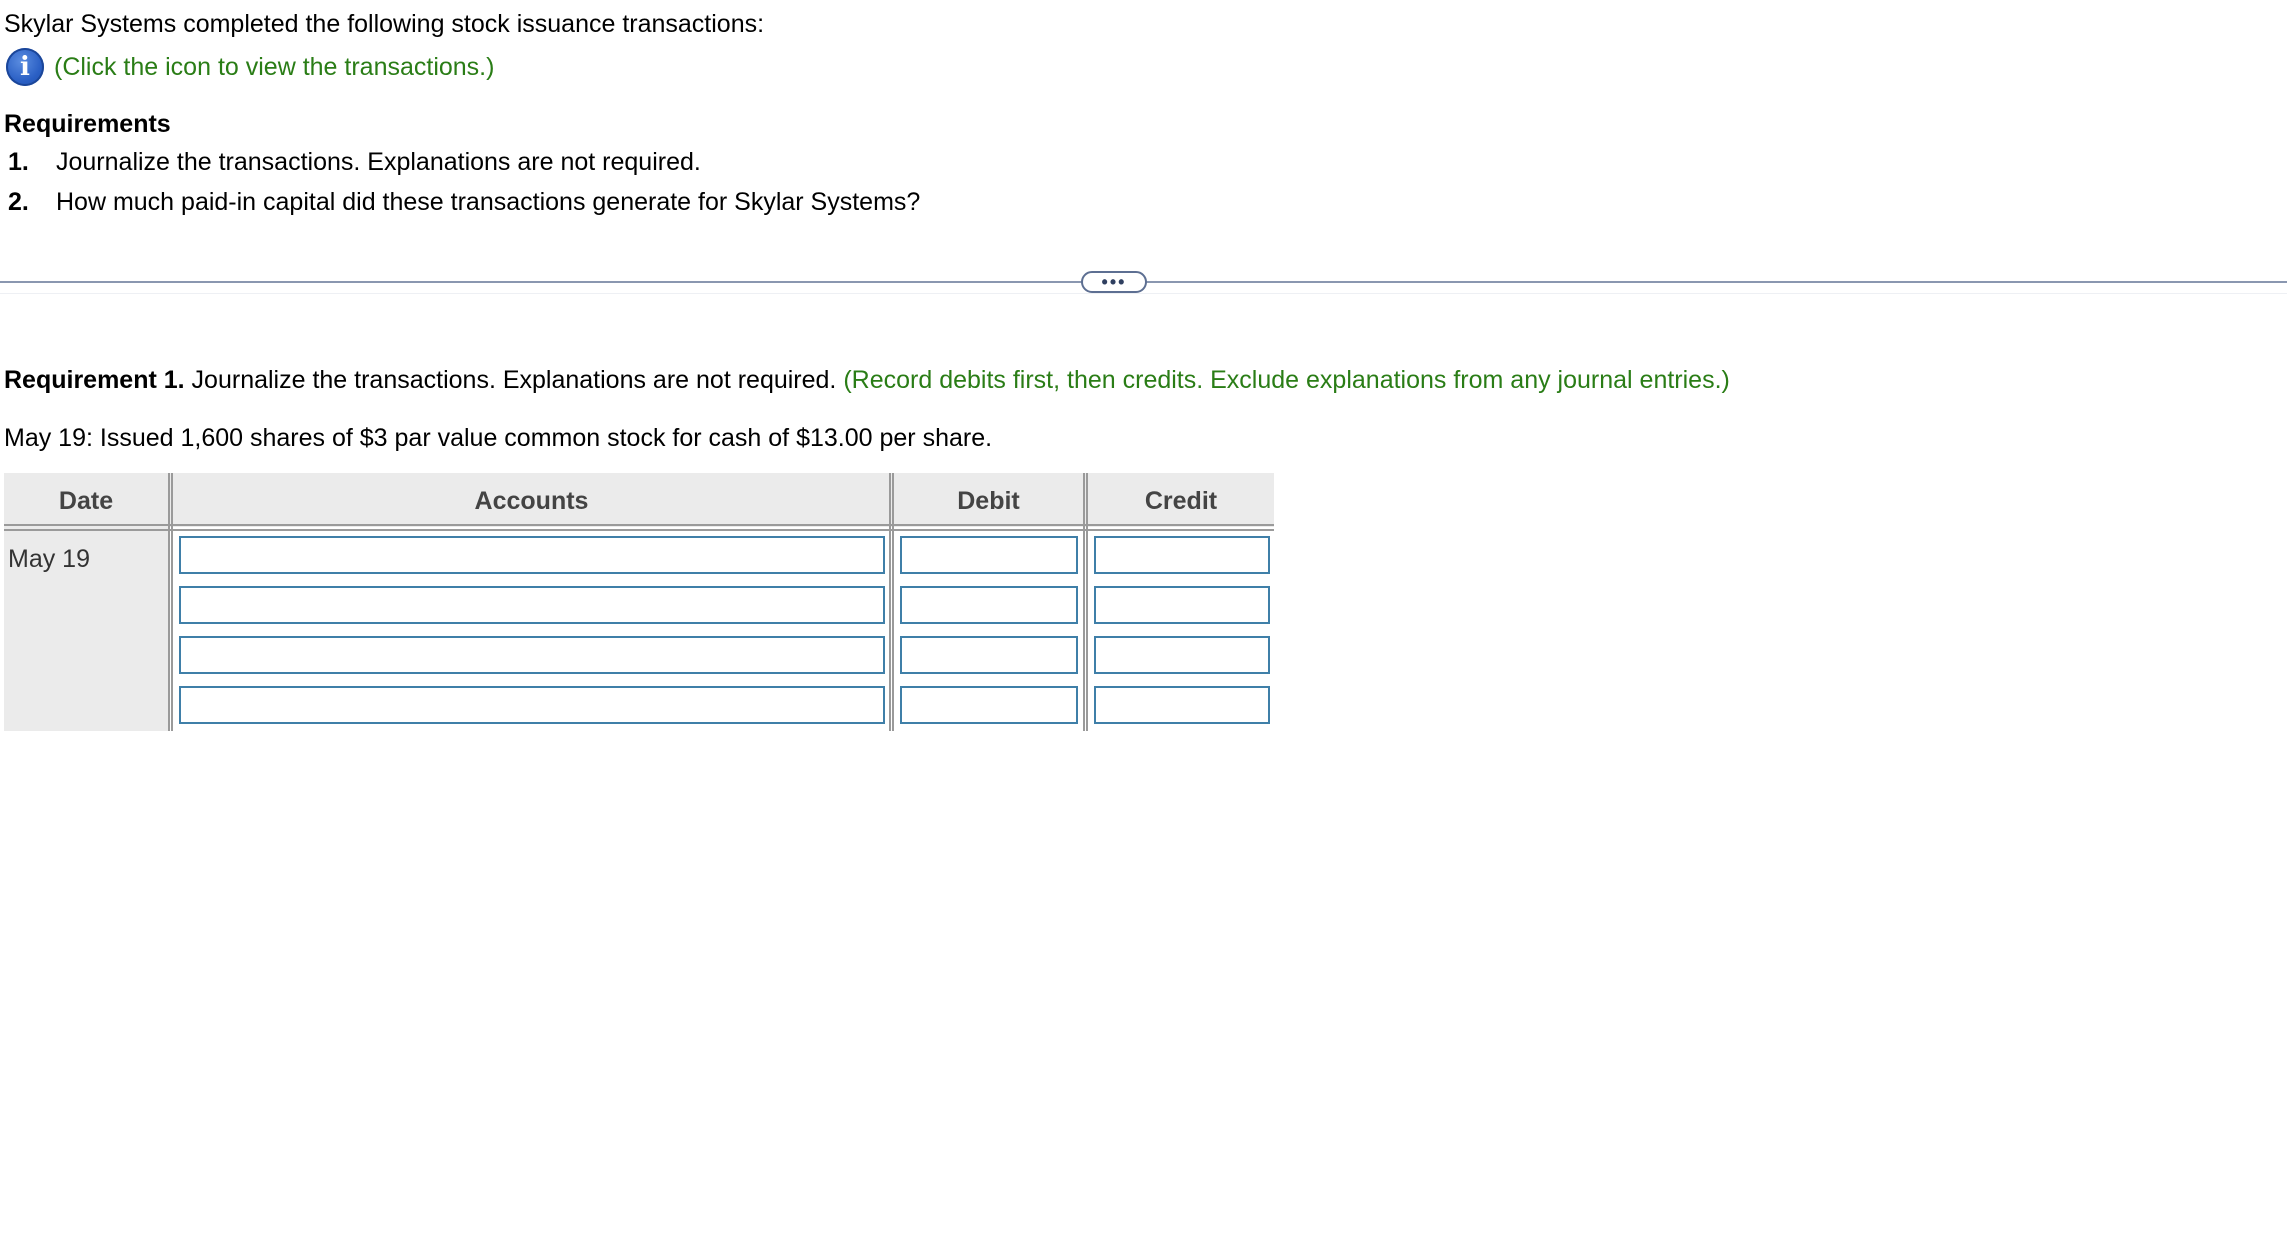 The image size is (2287, 1258). Describe the element at coordinates (94, 380) in the screenshot. I see `requirement-1-label: Requirement 1.` at that location.